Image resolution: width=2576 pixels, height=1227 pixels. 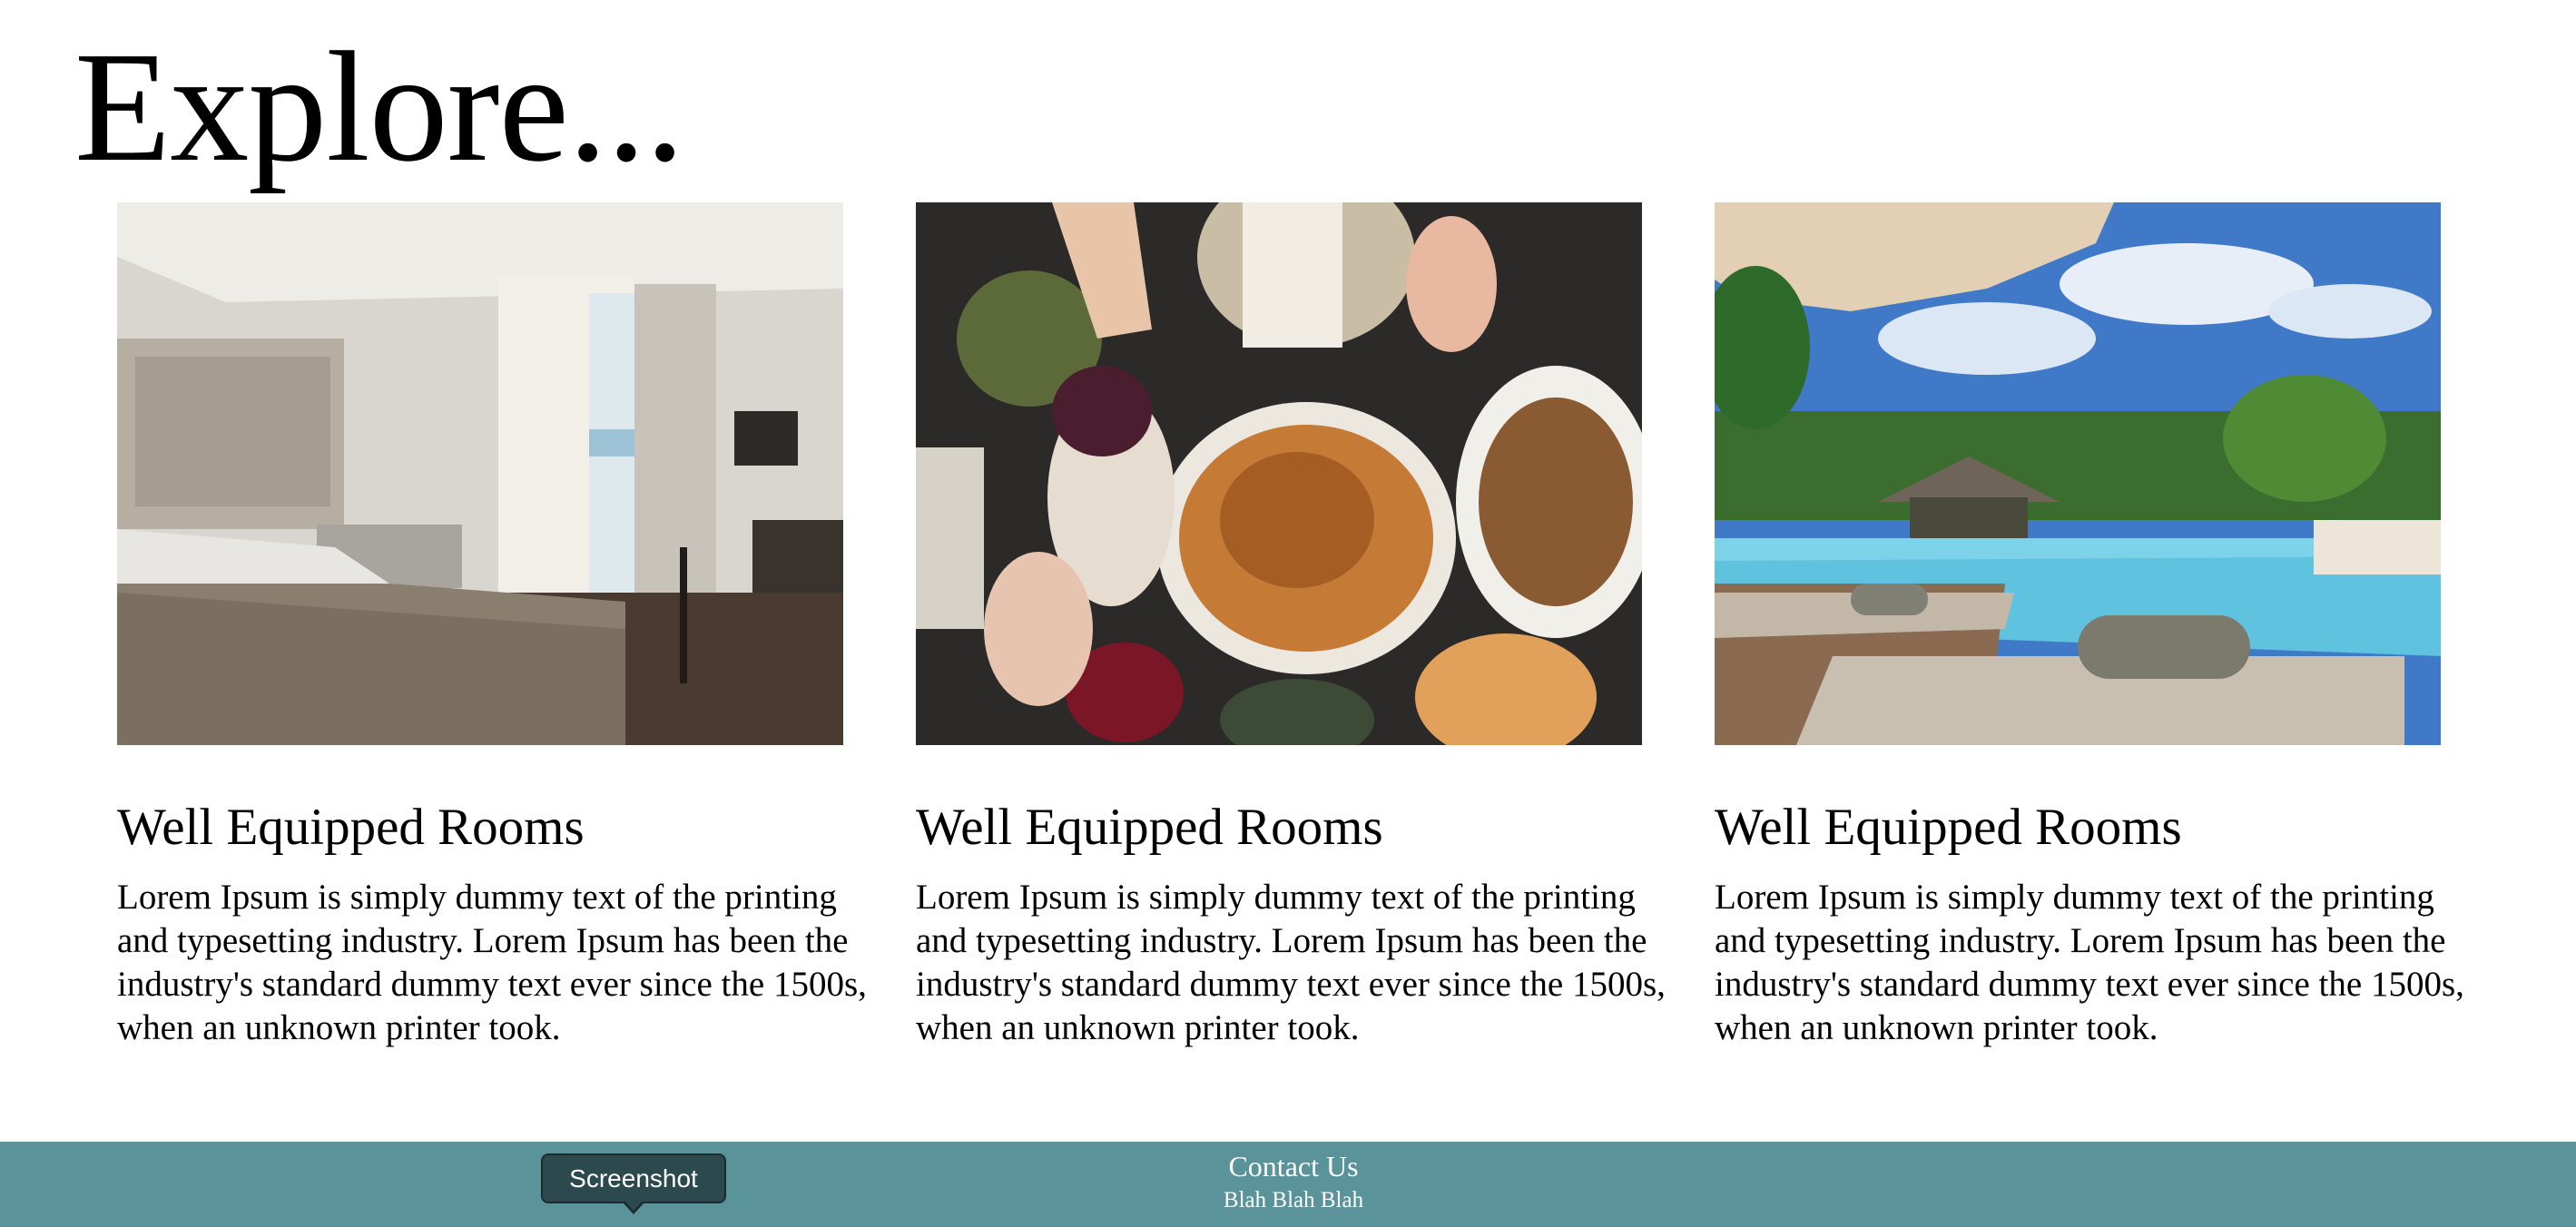 What do you see at coordinates (1288, 1166) in the screenshot?
I see `contact-us-link: Contact Us` at bounding box center [1288, 1166].